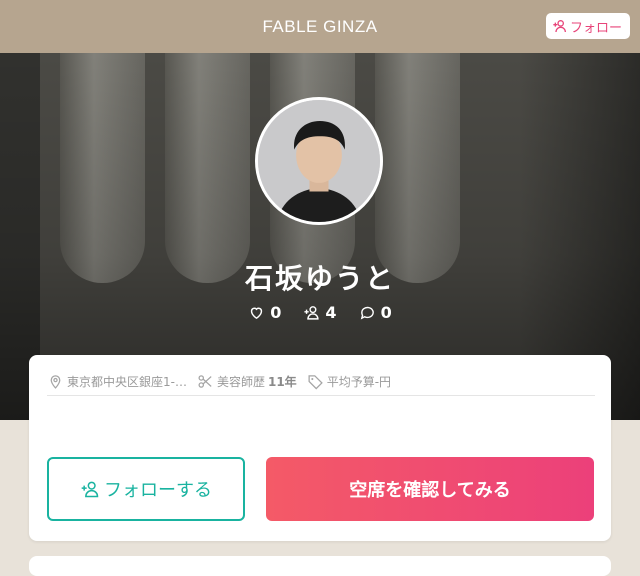 The width and height of the screenshot is (640, 576). Describe the element at coordinates (55, 381) in the screenshot. I see `location-pin-icon` at that location.